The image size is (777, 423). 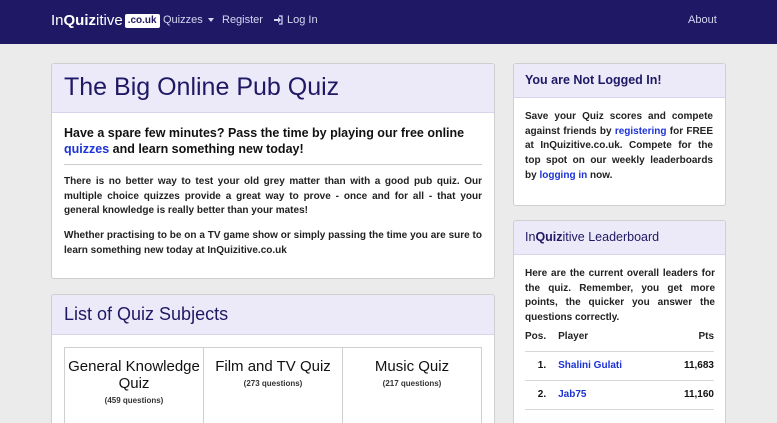 I want to click on col-pos: Pos., so click(x=542, y=337).